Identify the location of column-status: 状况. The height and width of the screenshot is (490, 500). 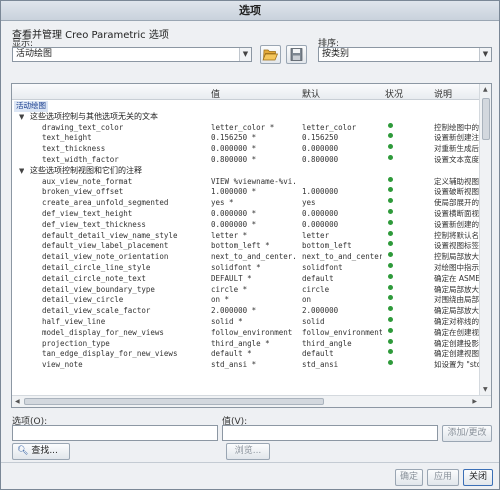
(394, 93).